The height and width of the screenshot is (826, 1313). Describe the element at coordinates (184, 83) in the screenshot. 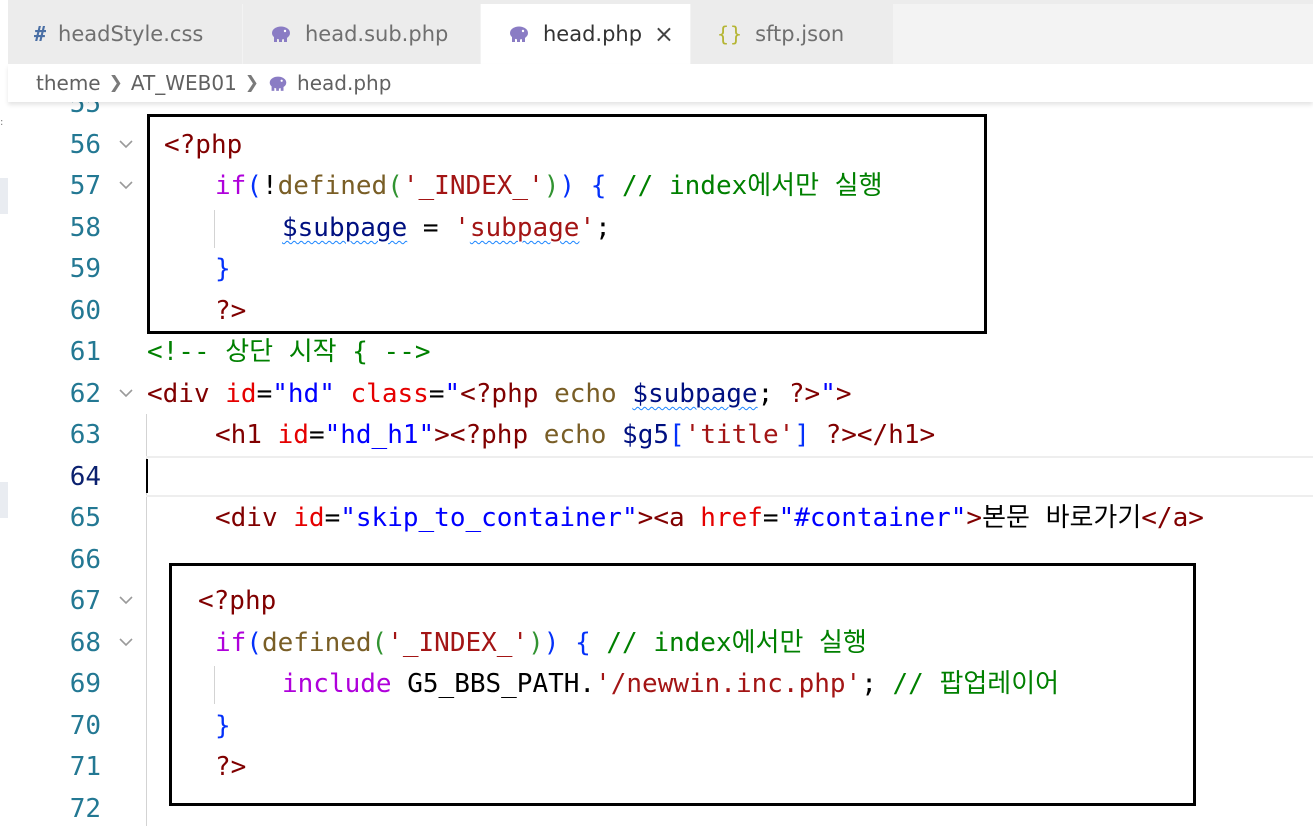

I see `breadcrumb-item: AT_WEB01` at that location.